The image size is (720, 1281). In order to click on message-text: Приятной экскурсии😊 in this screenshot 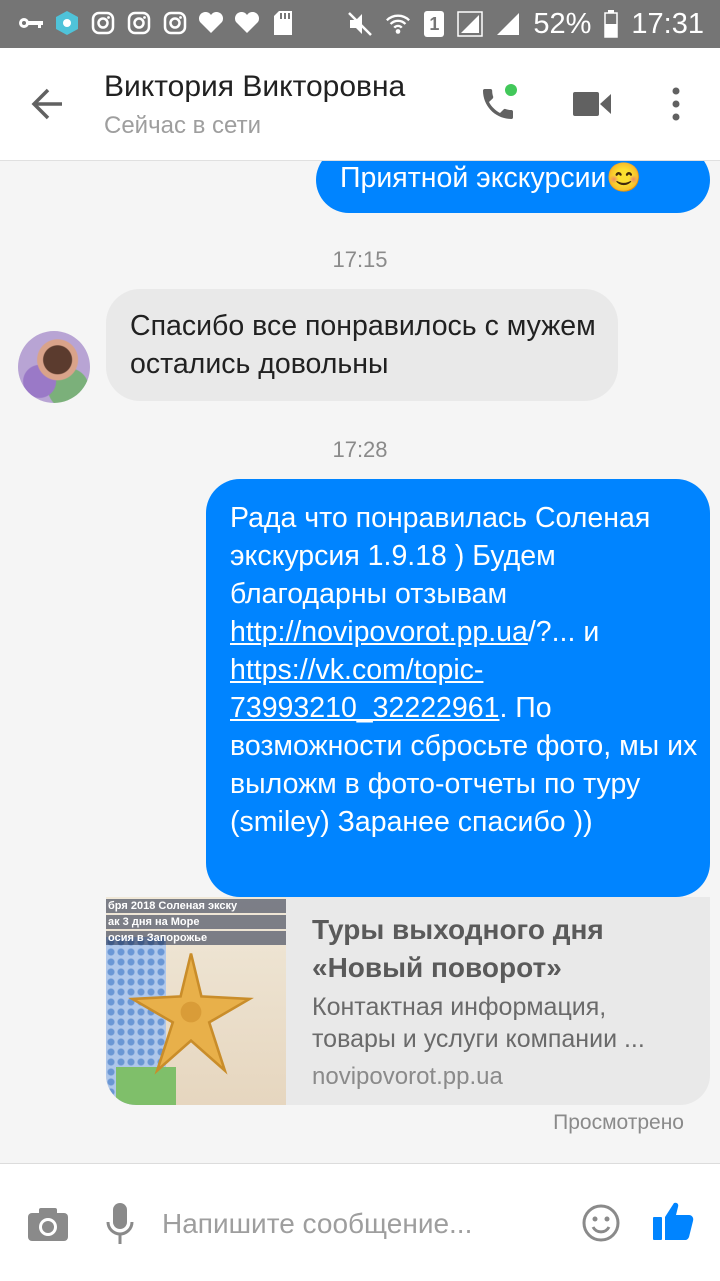, I will do `click(491, 178)`.